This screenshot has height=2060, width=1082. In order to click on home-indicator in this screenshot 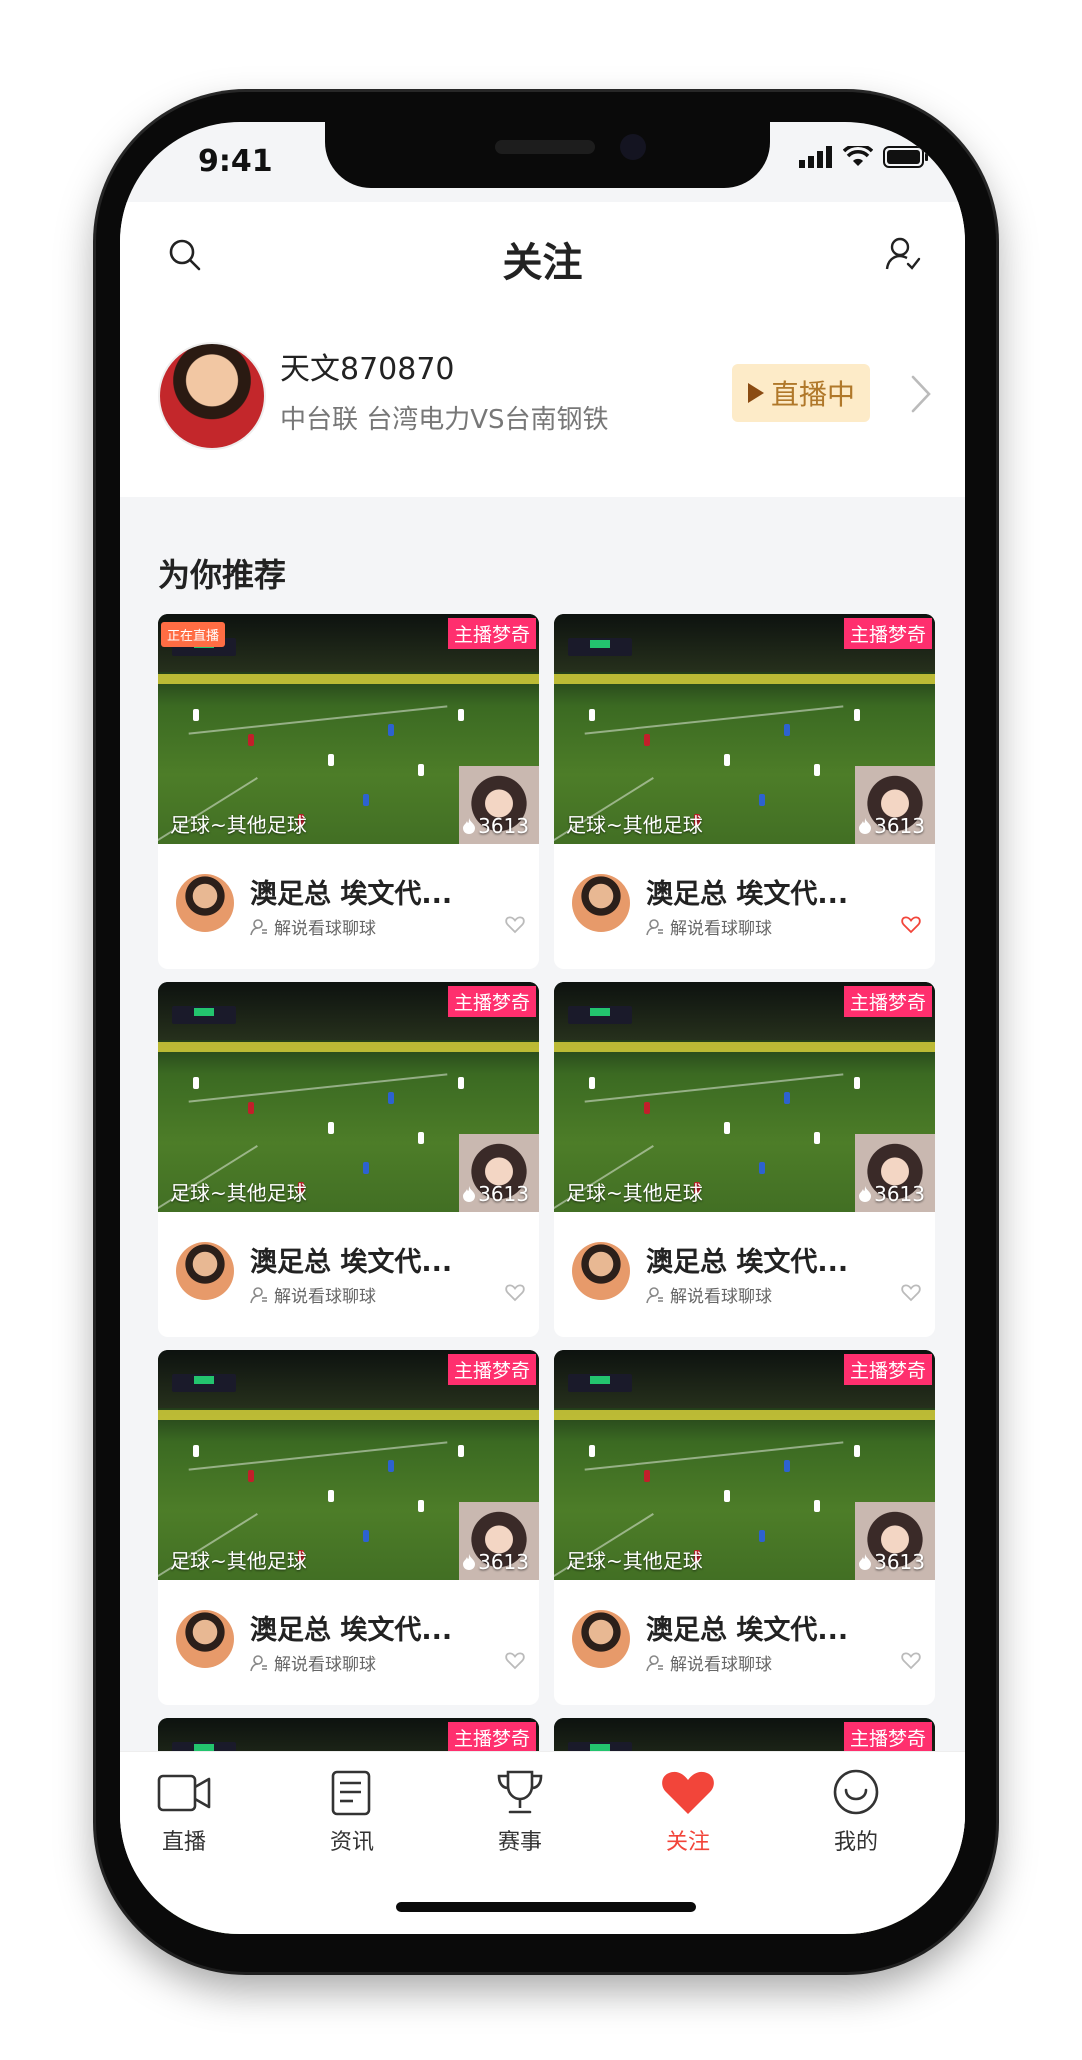, I will do `click(546, 1907)`.